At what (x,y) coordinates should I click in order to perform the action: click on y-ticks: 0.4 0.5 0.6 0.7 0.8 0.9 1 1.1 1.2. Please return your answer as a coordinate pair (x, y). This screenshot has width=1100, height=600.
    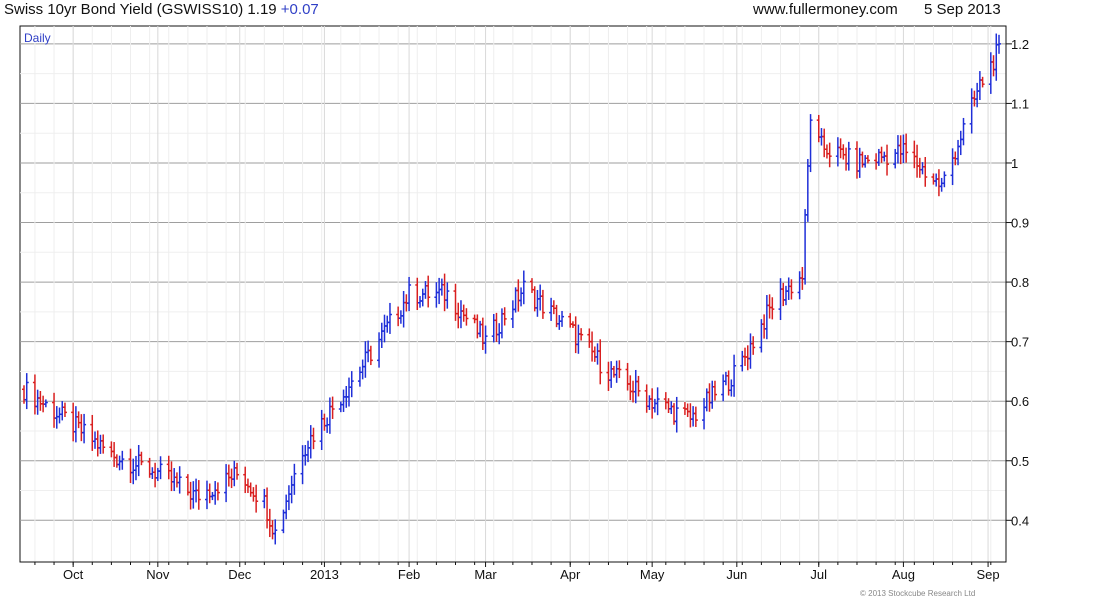
    Looking at the image, I should click on (1017, 282).